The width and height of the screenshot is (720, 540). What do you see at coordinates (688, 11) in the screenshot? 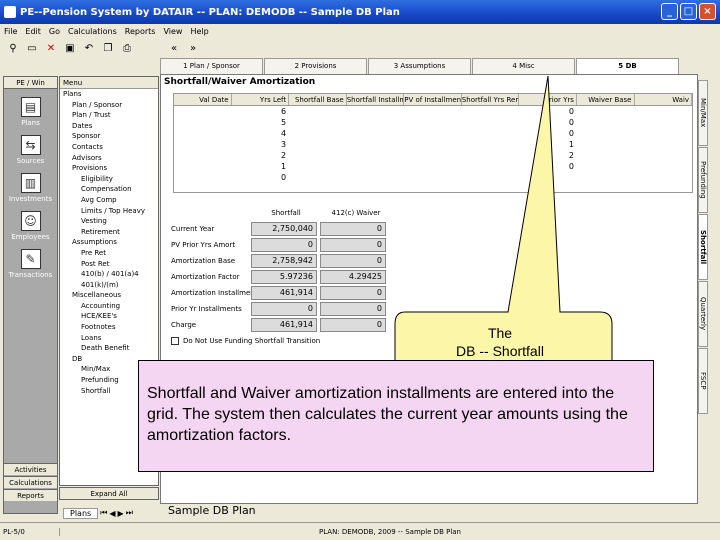
I see `maximize-button: □` at bounding box center [688, 11].